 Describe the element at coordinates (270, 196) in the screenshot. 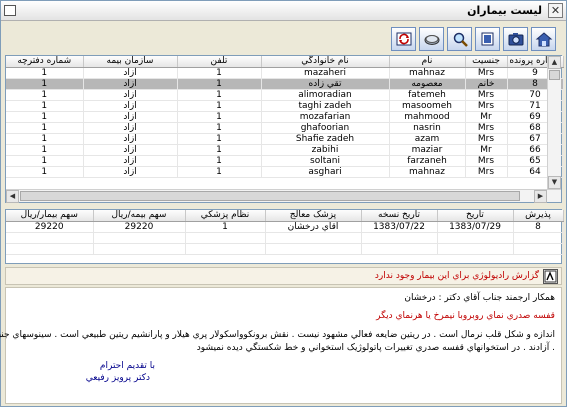

I see `hscroll-thumb` at that location.